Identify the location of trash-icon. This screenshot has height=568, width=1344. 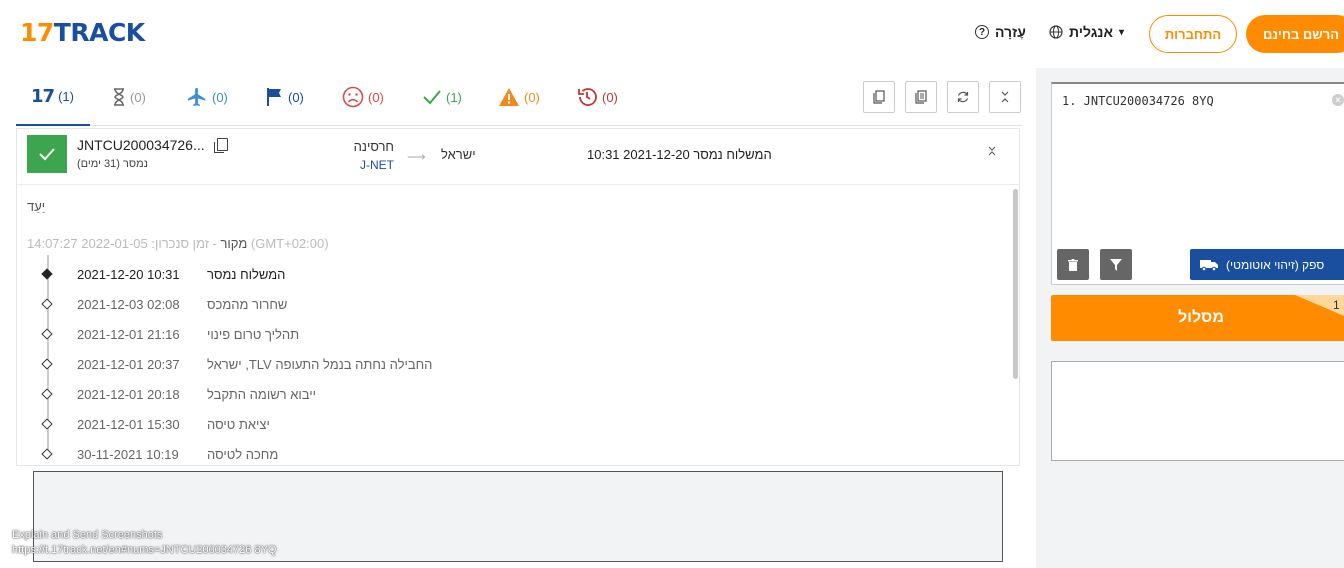
(1073, 264).